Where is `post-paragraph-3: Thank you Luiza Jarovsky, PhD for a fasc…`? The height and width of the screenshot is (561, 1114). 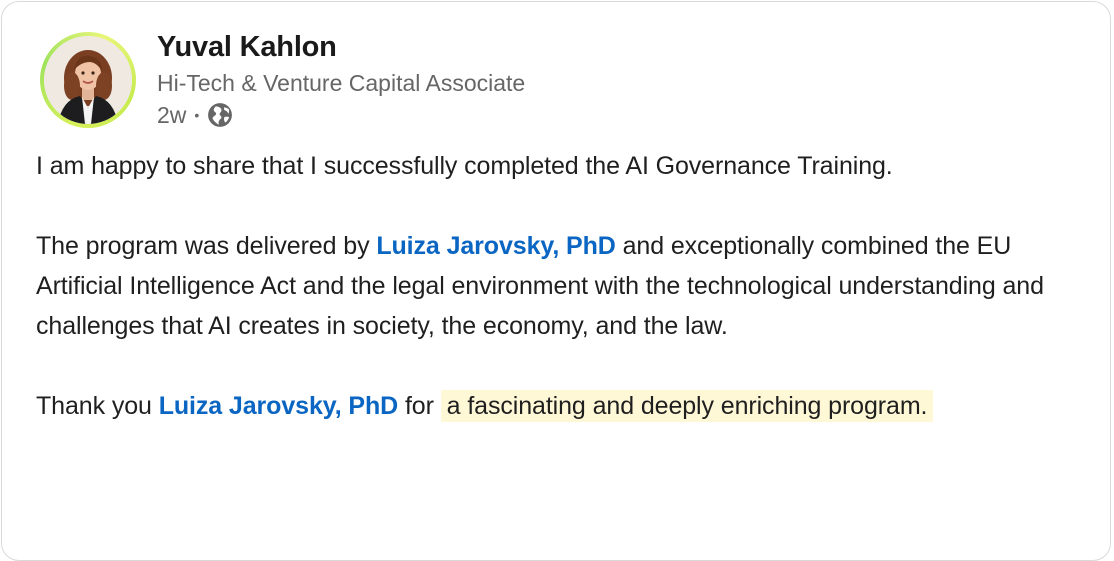
post-paragraph-3: Thank you Luiza Jarovsky, PhD for a fasc… is located at coordinates (561, 406).